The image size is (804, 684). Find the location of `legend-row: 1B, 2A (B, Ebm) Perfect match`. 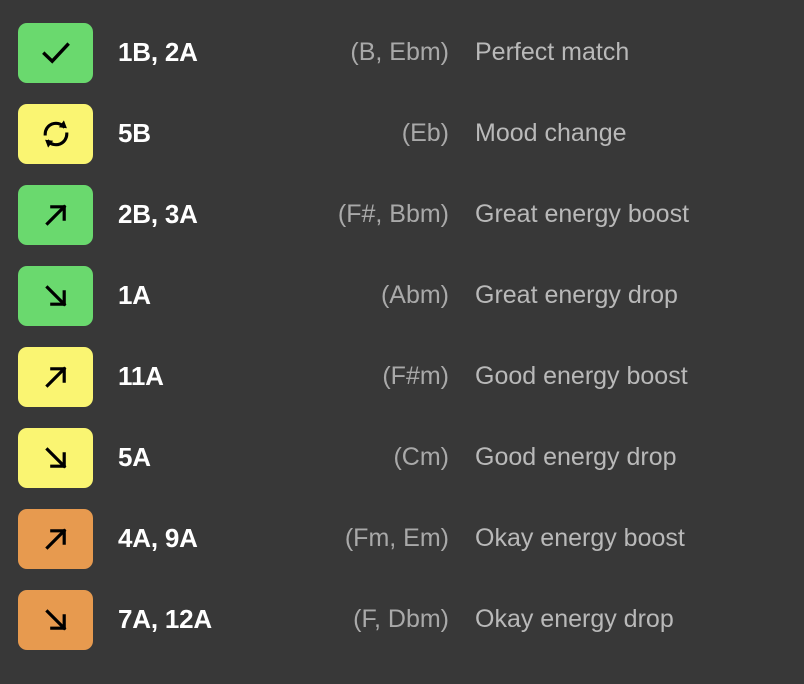

legend-row: 1B, 2A (B, Ebm) Perfect match is located at coordinates (402, 52).